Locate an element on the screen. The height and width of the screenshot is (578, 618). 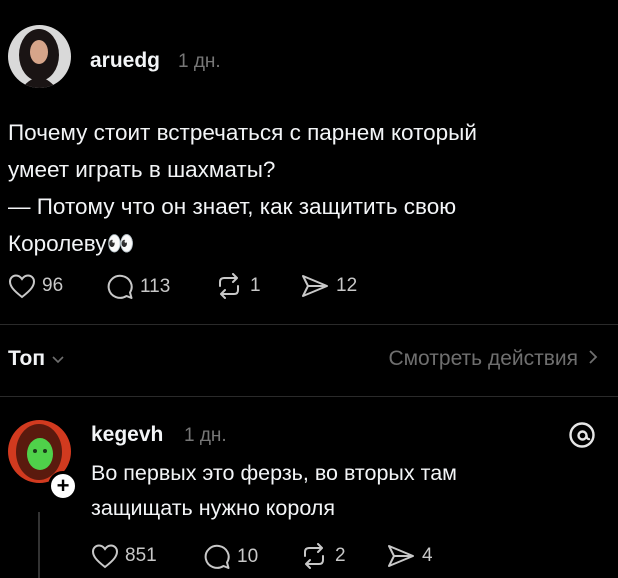
replies-sort-label: Топ is located at coordinates (27, 358).